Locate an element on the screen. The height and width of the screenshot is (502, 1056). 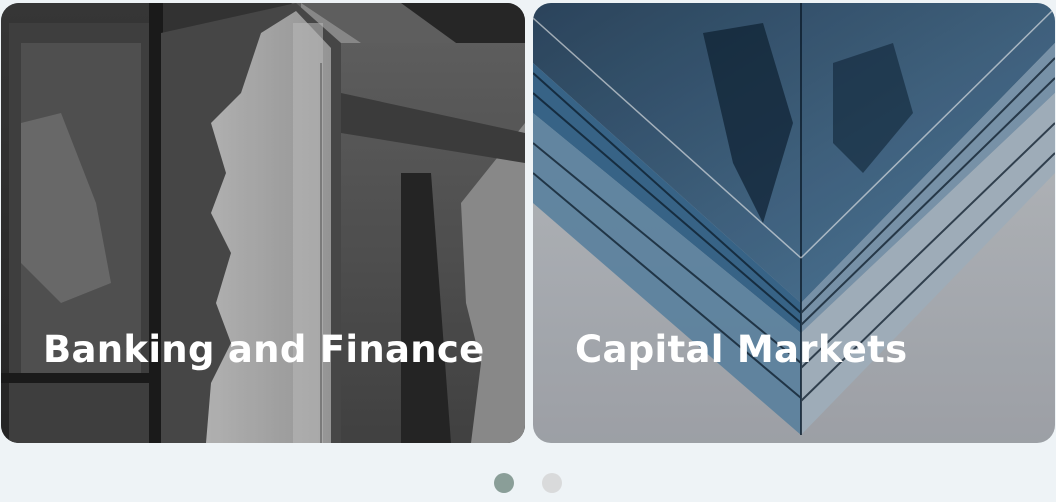
slide-title: Capital Markets is located at coordinates (741, 349).